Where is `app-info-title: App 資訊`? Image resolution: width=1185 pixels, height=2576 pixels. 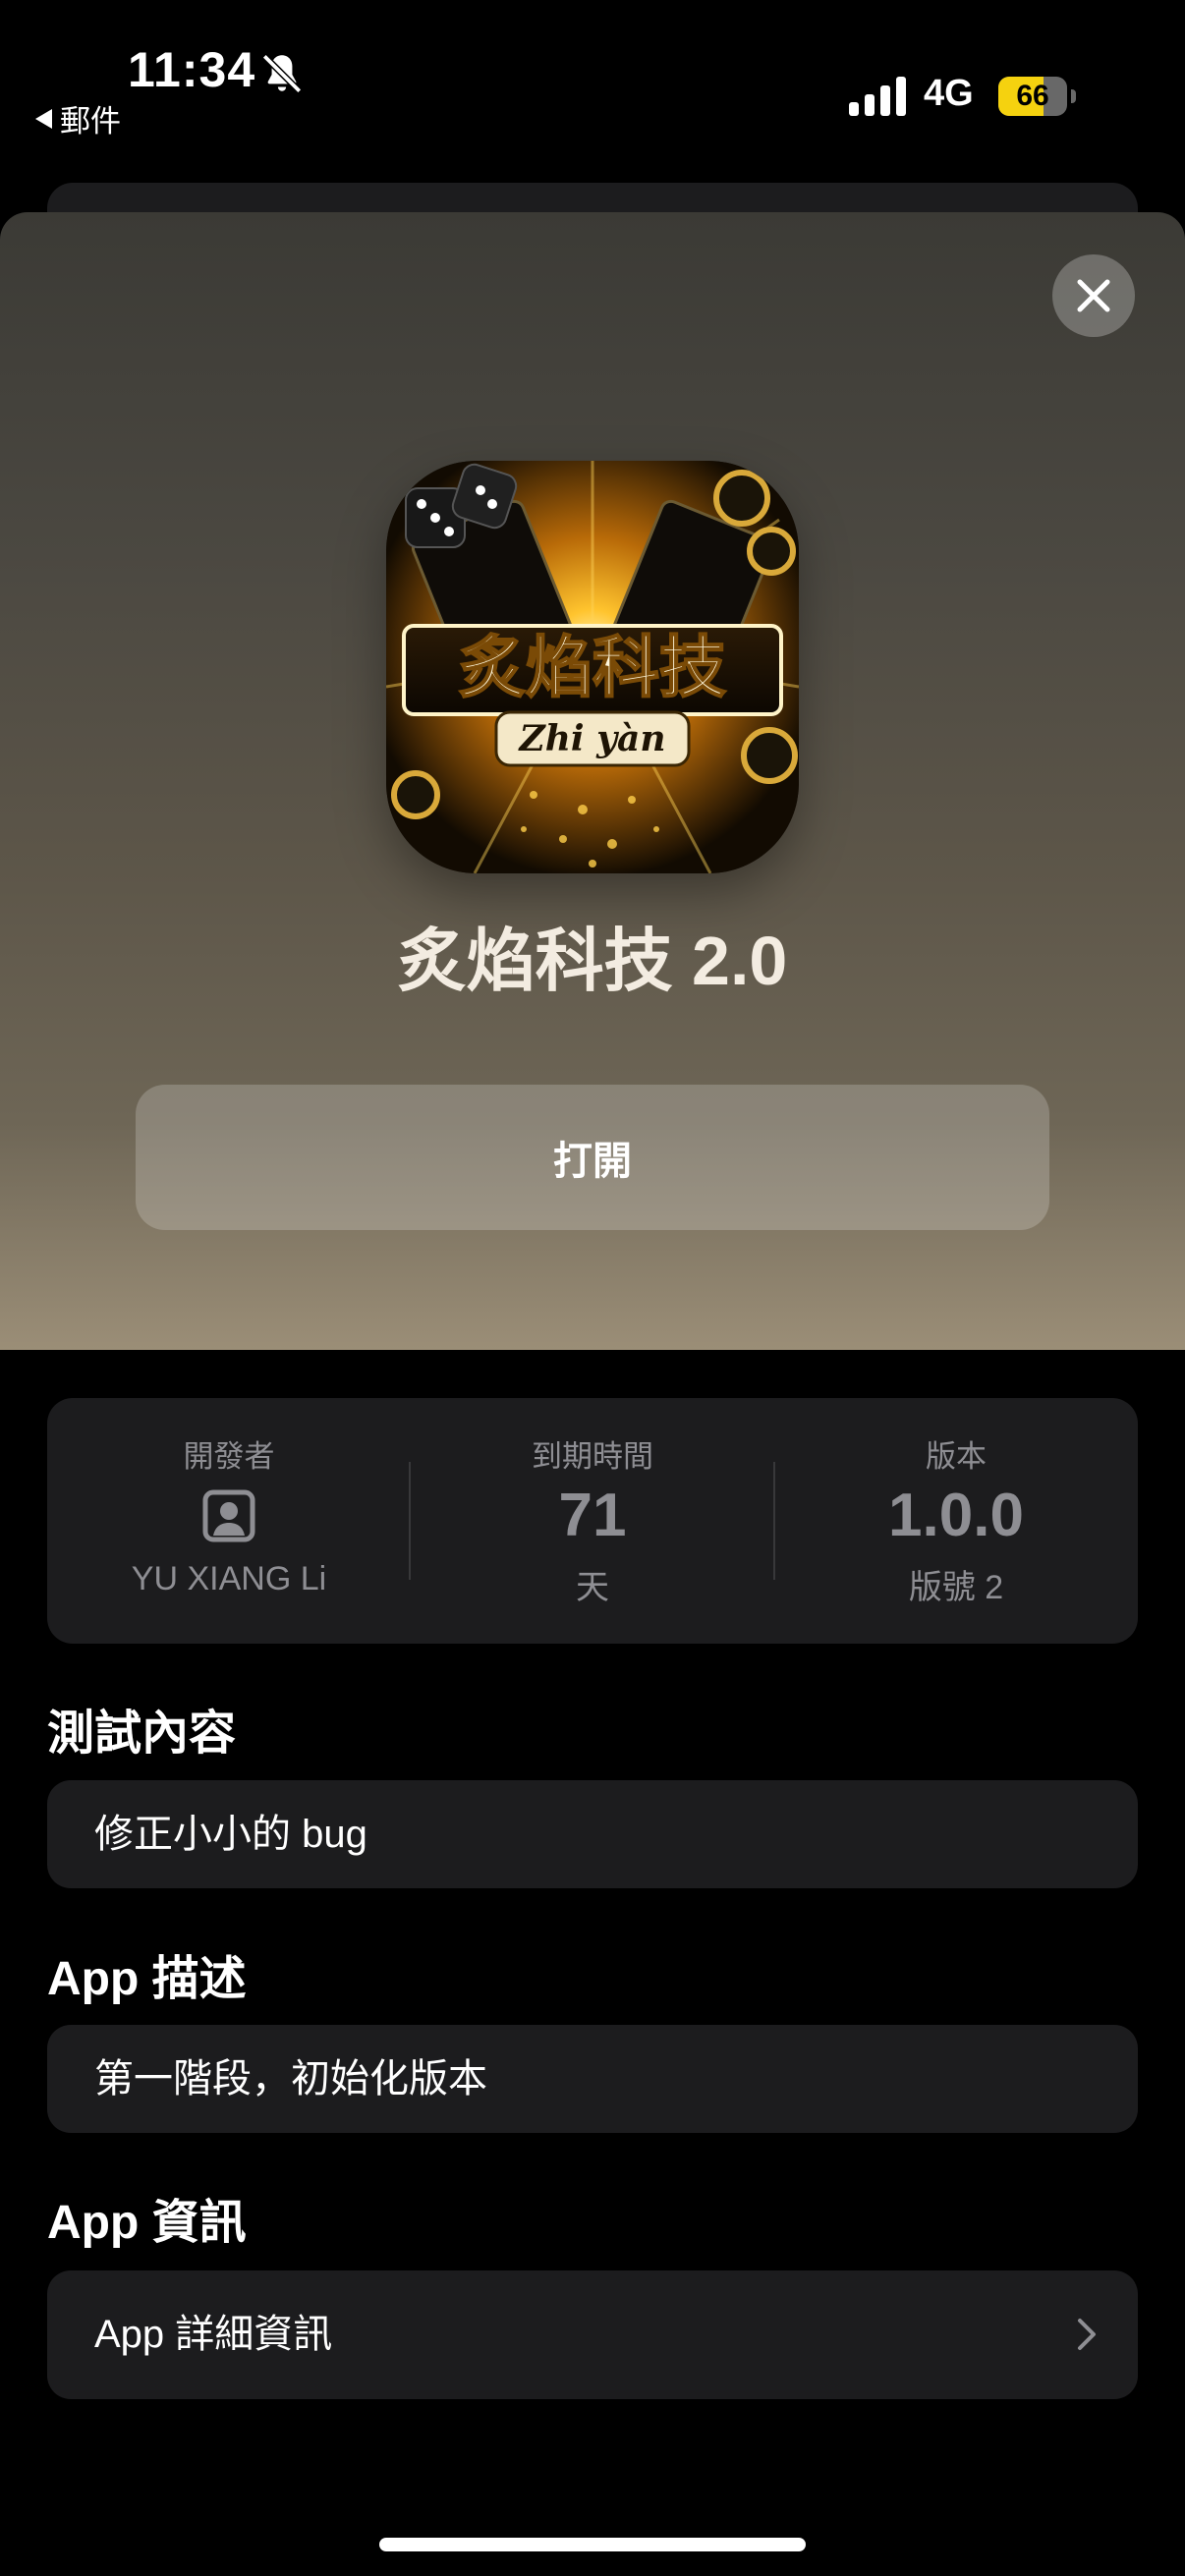 app-info-title: App 資訊 is located at coordinates (147, 2223).